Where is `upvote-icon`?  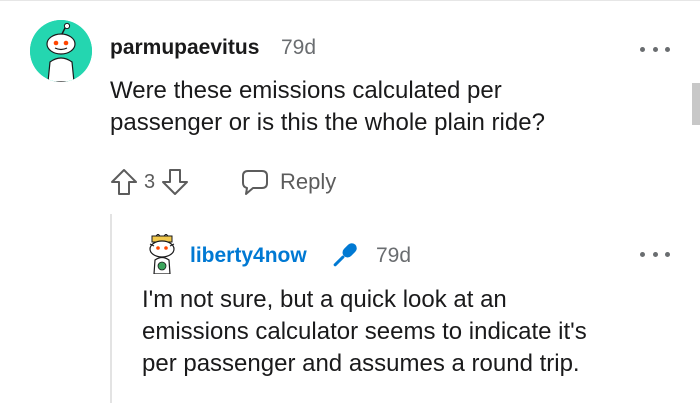 upvote-icon is located at coordinates (124, 182).